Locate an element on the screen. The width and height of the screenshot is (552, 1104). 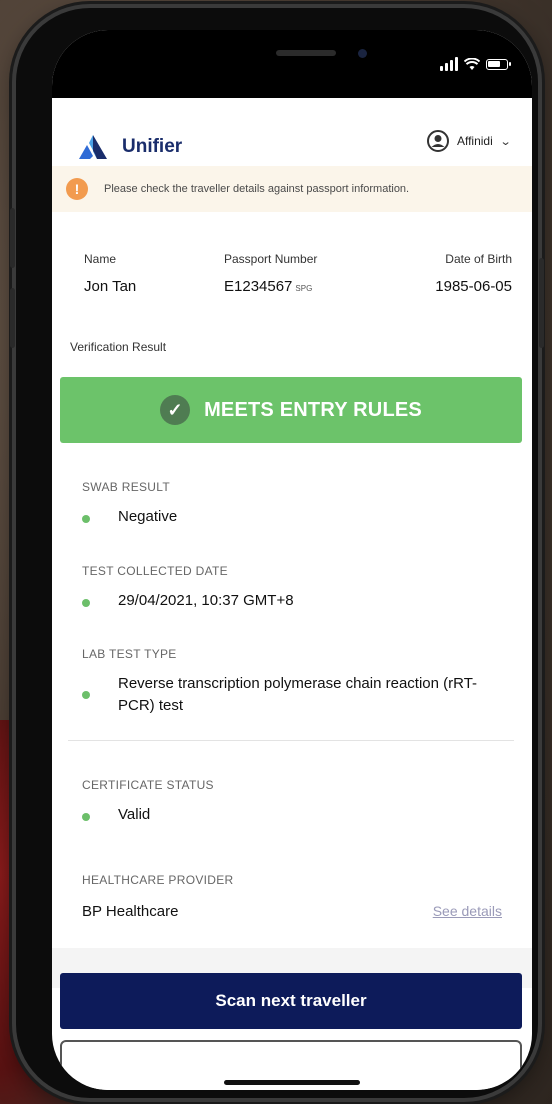
field-label: LAB TEST TYPE is located at coordinates (129, 654).